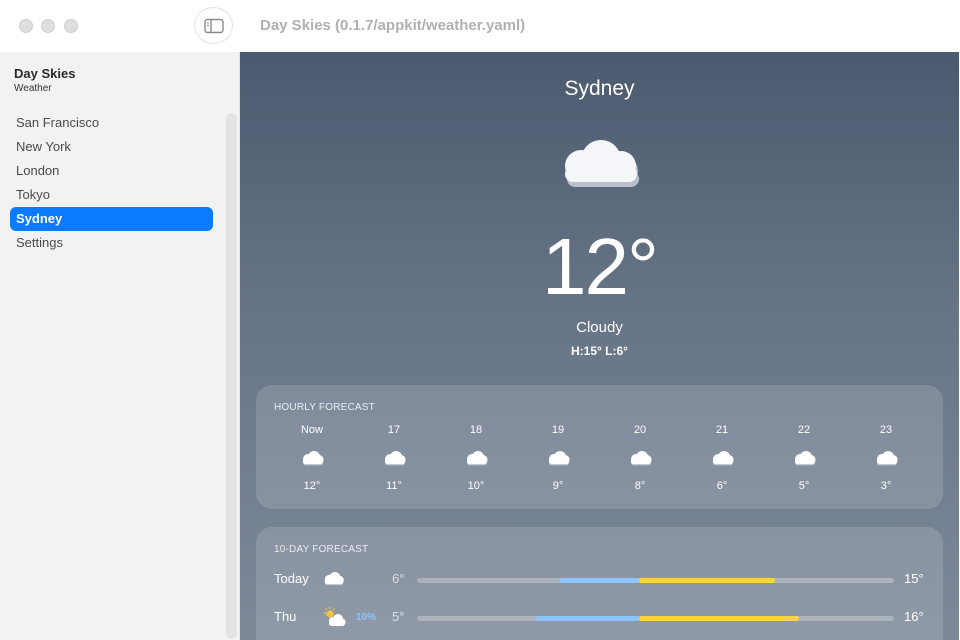 Image resolution: width=960 pixels, height=640 pixels. I want to click on minimize-window-button, so click(48, 26).